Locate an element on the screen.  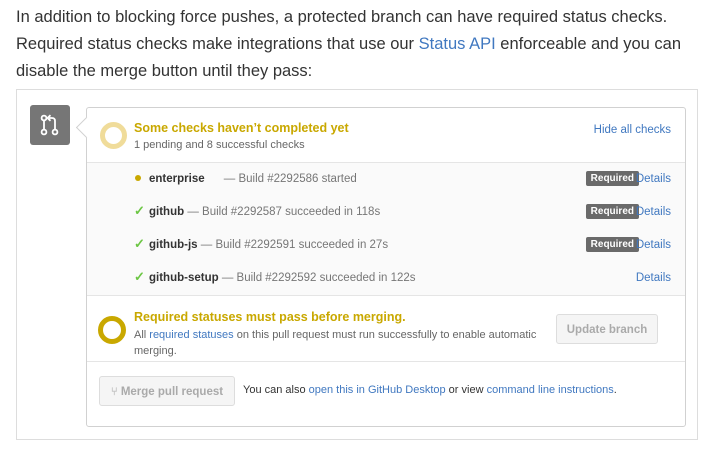
git-merge-icon: ⑂ is located at coordinates (114, 392).